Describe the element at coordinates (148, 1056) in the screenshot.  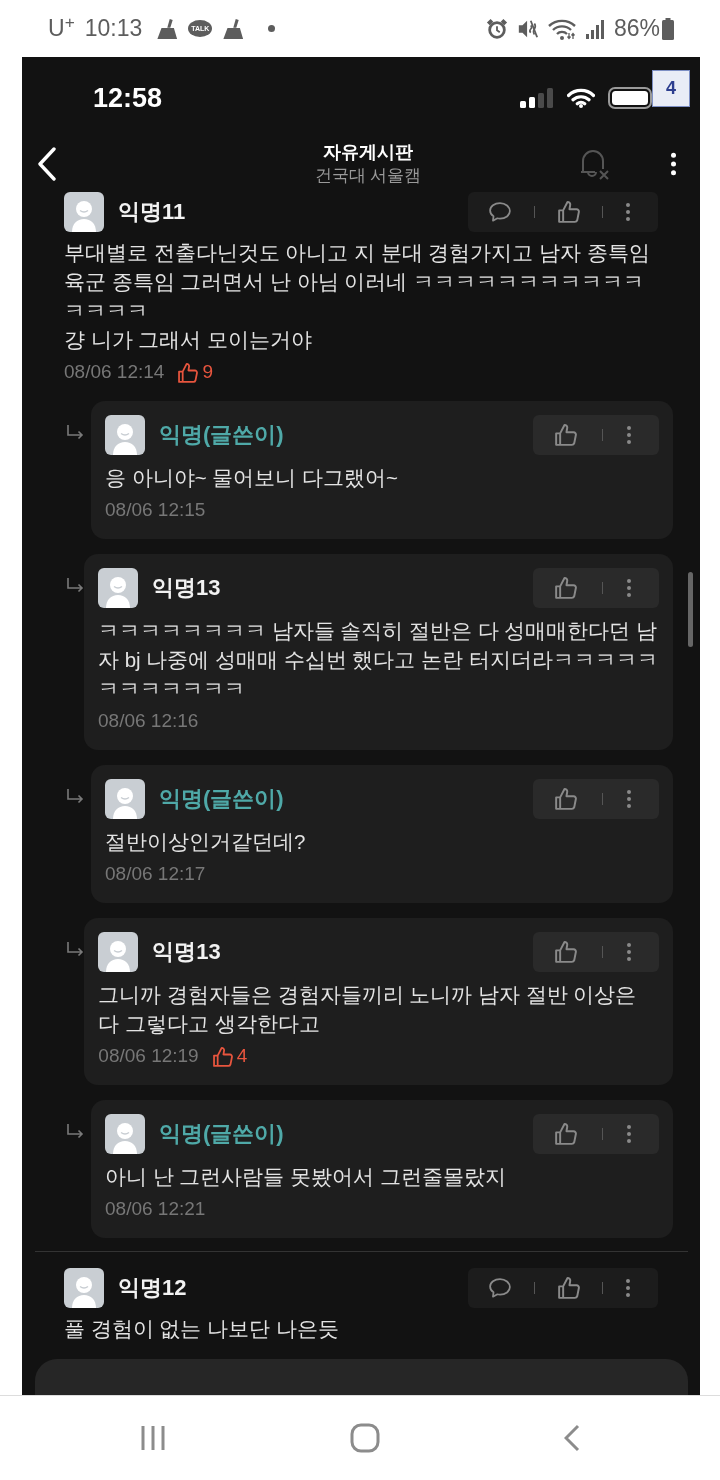
I see `comment-time: 08/06 12:19` at that location.